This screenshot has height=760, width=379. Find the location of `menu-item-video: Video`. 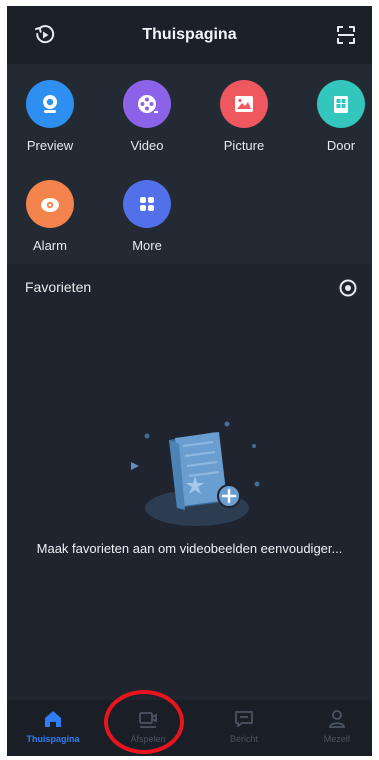

menu-item-video: Video is located at coordinates (147, 116).